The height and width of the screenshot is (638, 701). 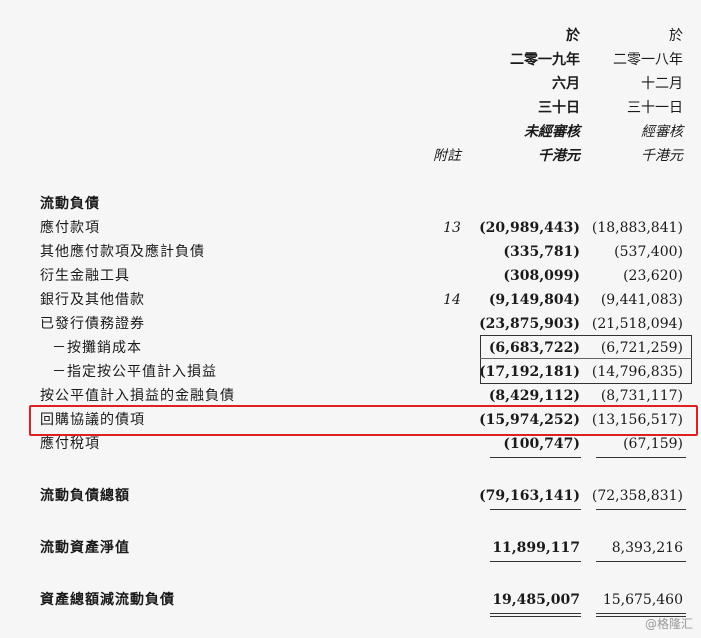 I want to click on header-col2-line: 三十一日, so click(x=655, y=108).